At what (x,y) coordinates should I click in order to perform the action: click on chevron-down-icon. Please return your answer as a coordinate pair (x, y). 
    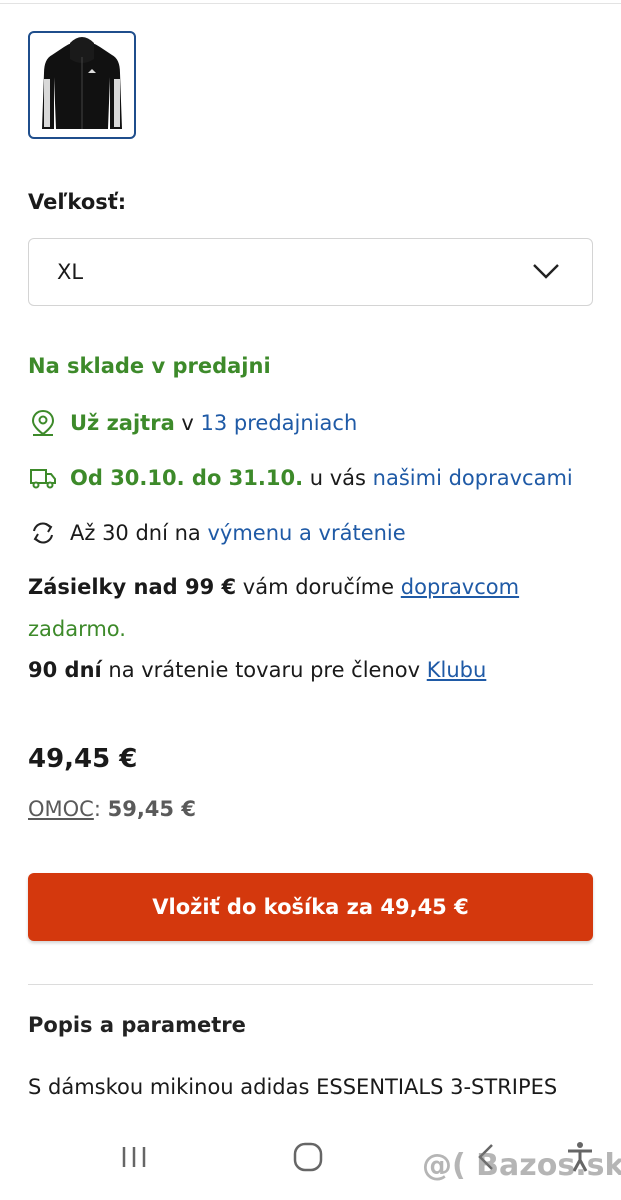
    Looking at the image, I should click on (546, 273).